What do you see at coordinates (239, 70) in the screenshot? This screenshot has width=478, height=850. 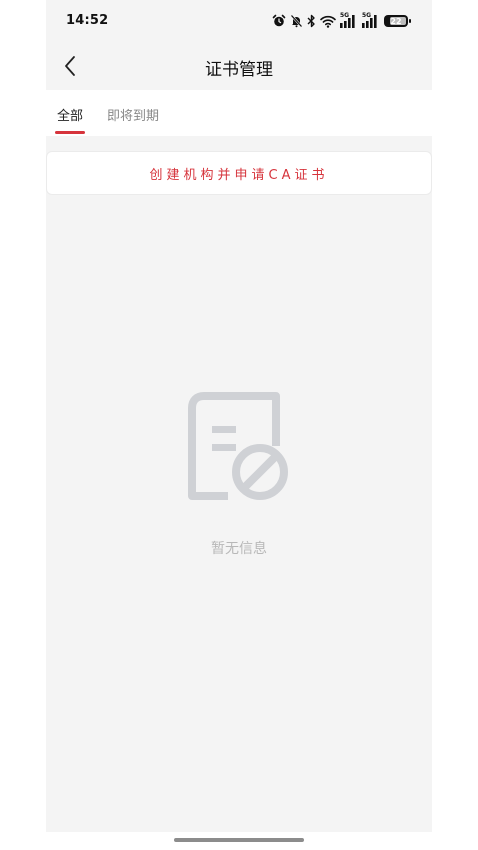 I see `page-title: 证书管理` at bounding box center [239, 70].